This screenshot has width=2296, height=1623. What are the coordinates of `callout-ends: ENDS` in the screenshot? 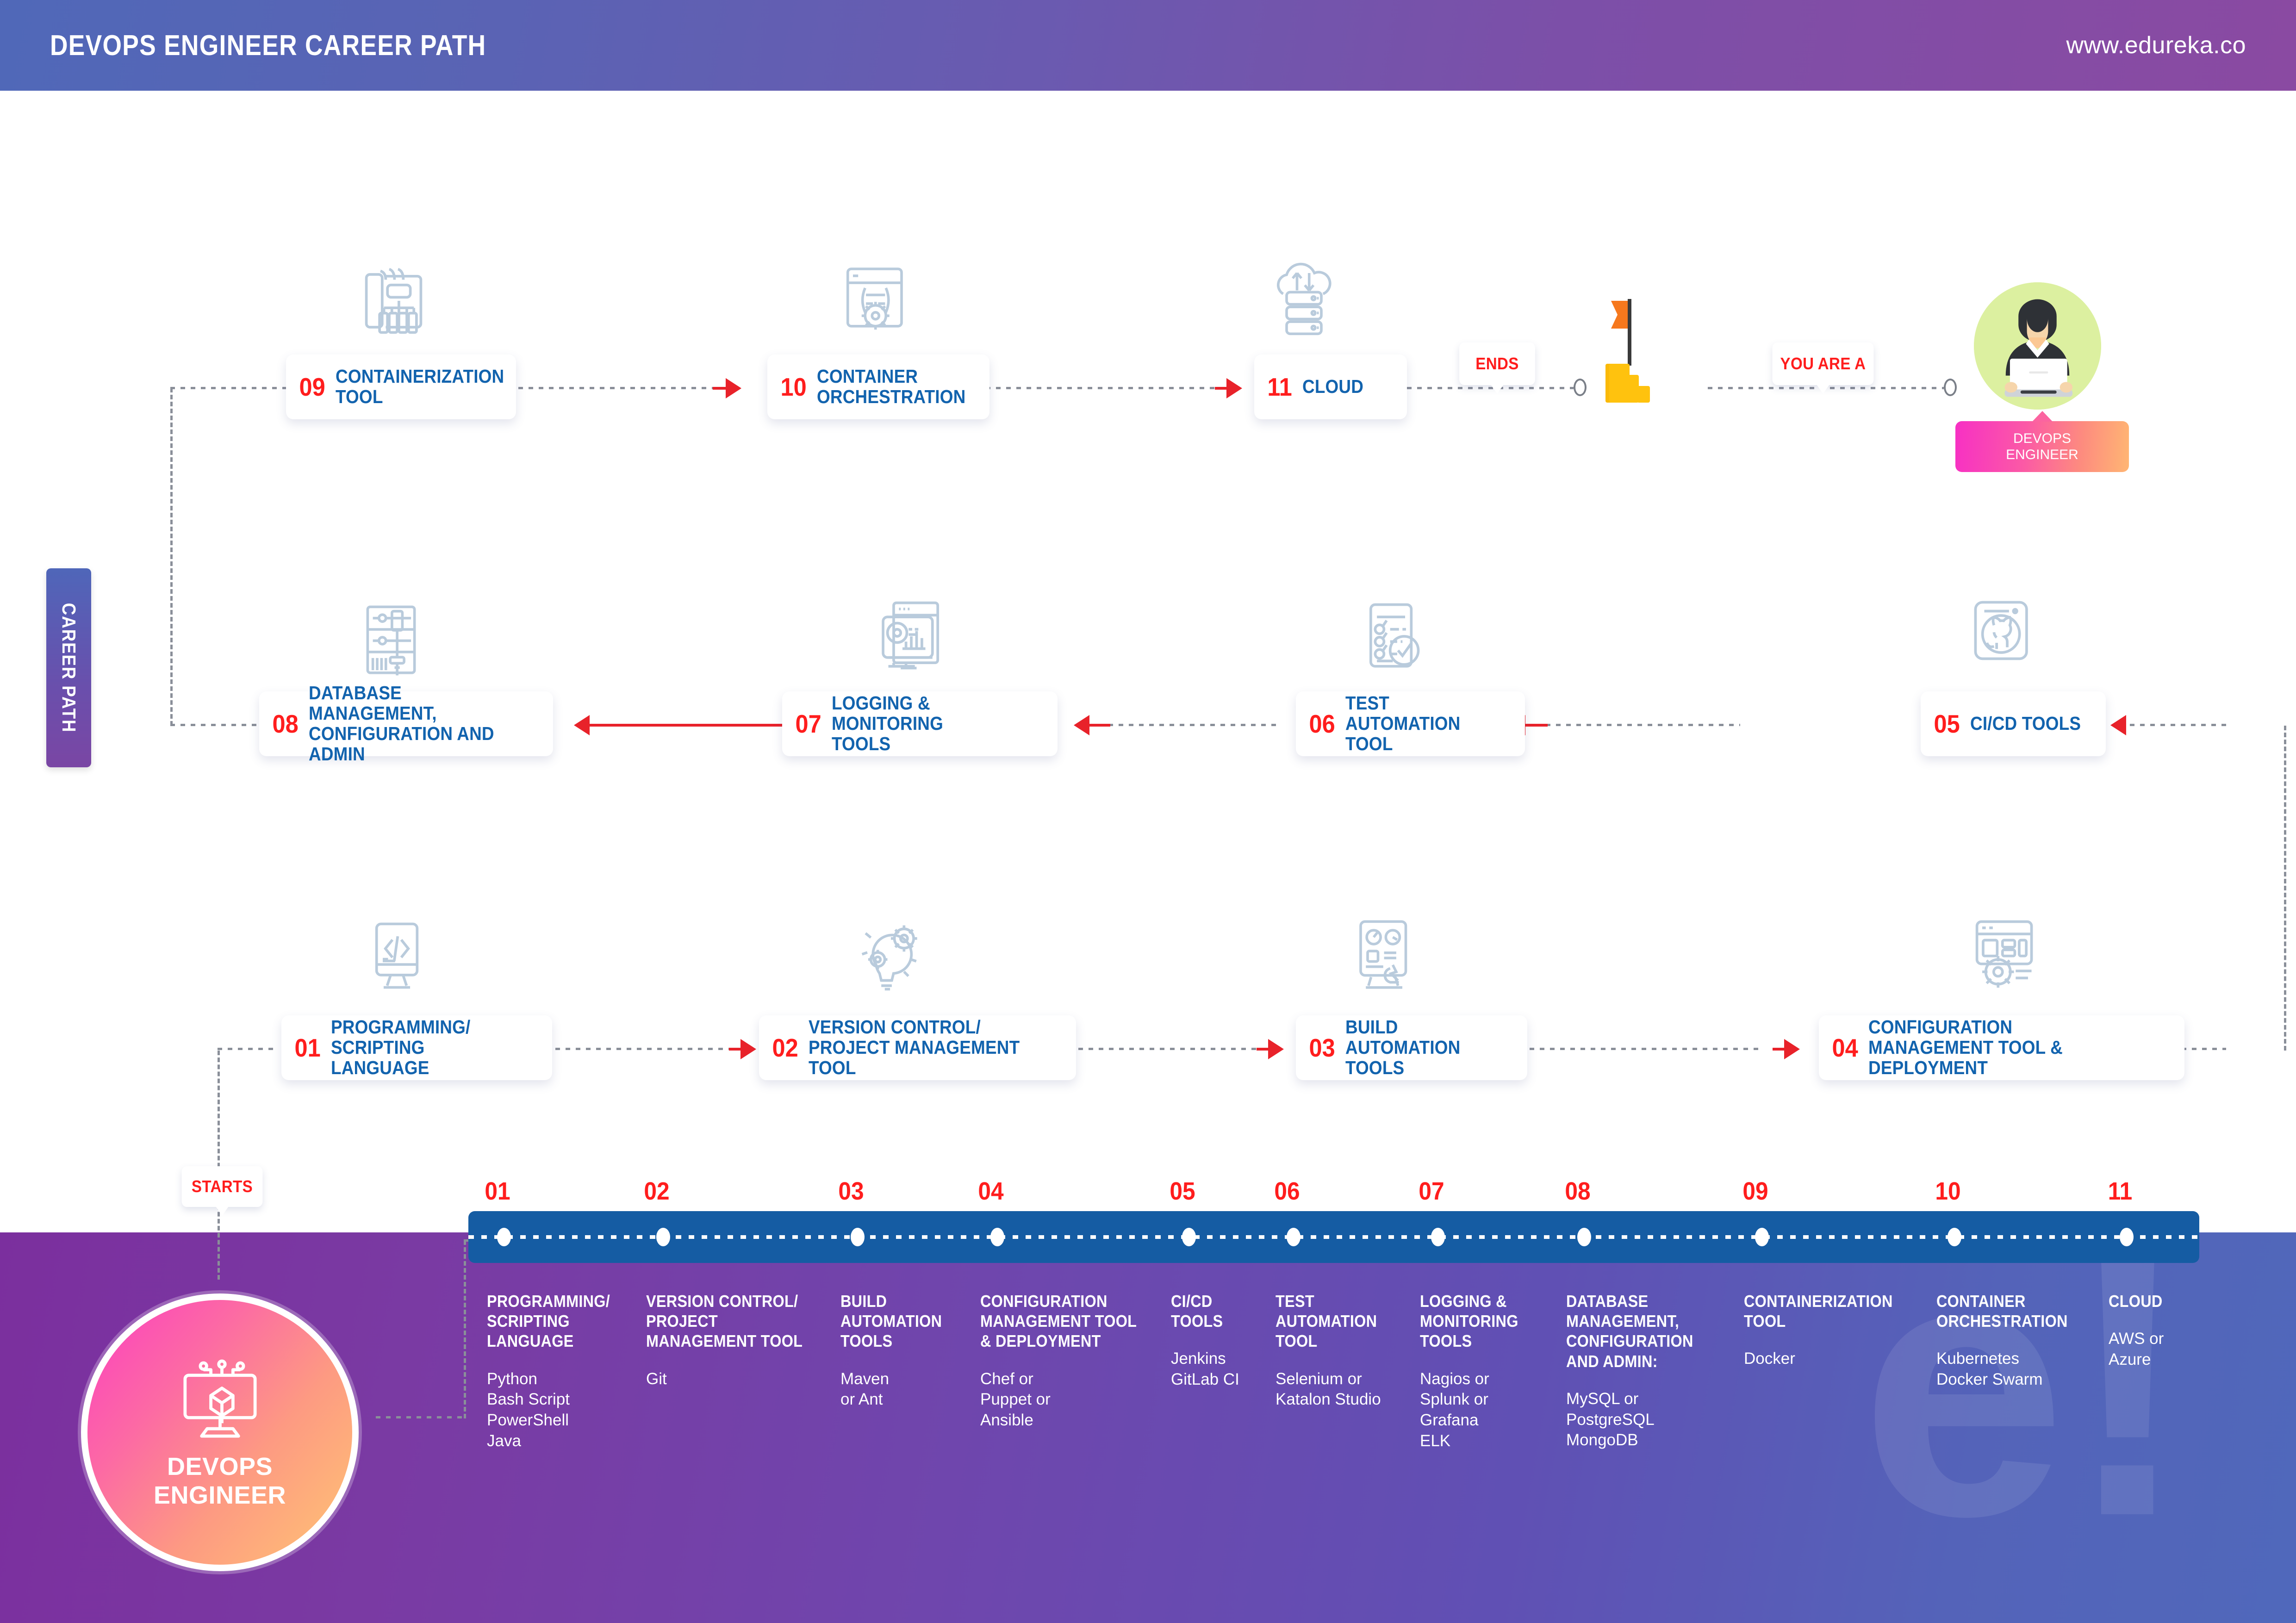 It's located at (1497, 368).